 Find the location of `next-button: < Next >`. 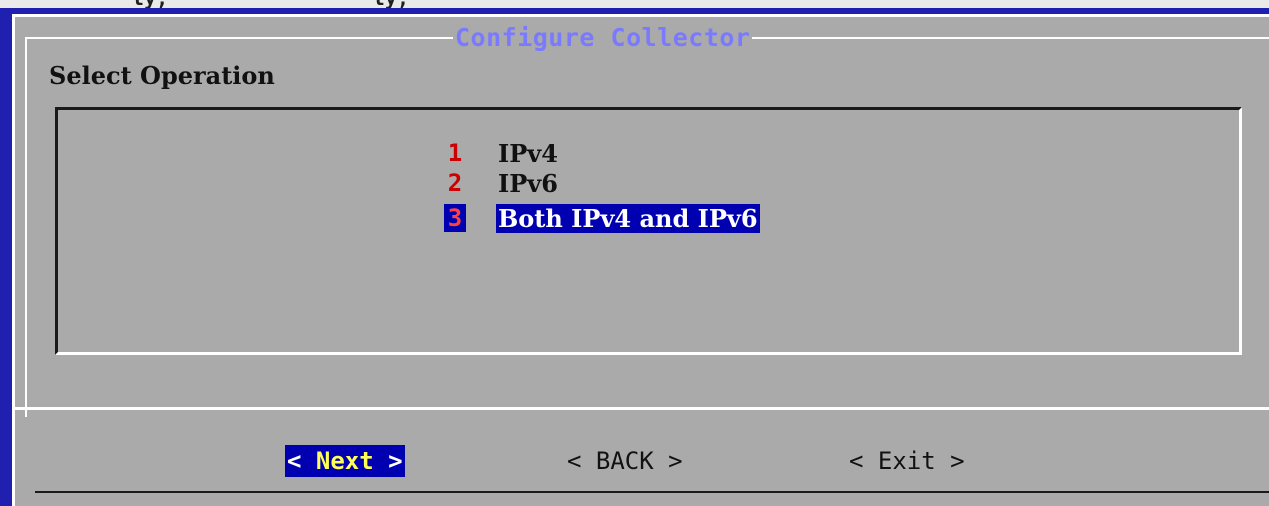

next-button: < Next > is located at coordinates (345, 461).